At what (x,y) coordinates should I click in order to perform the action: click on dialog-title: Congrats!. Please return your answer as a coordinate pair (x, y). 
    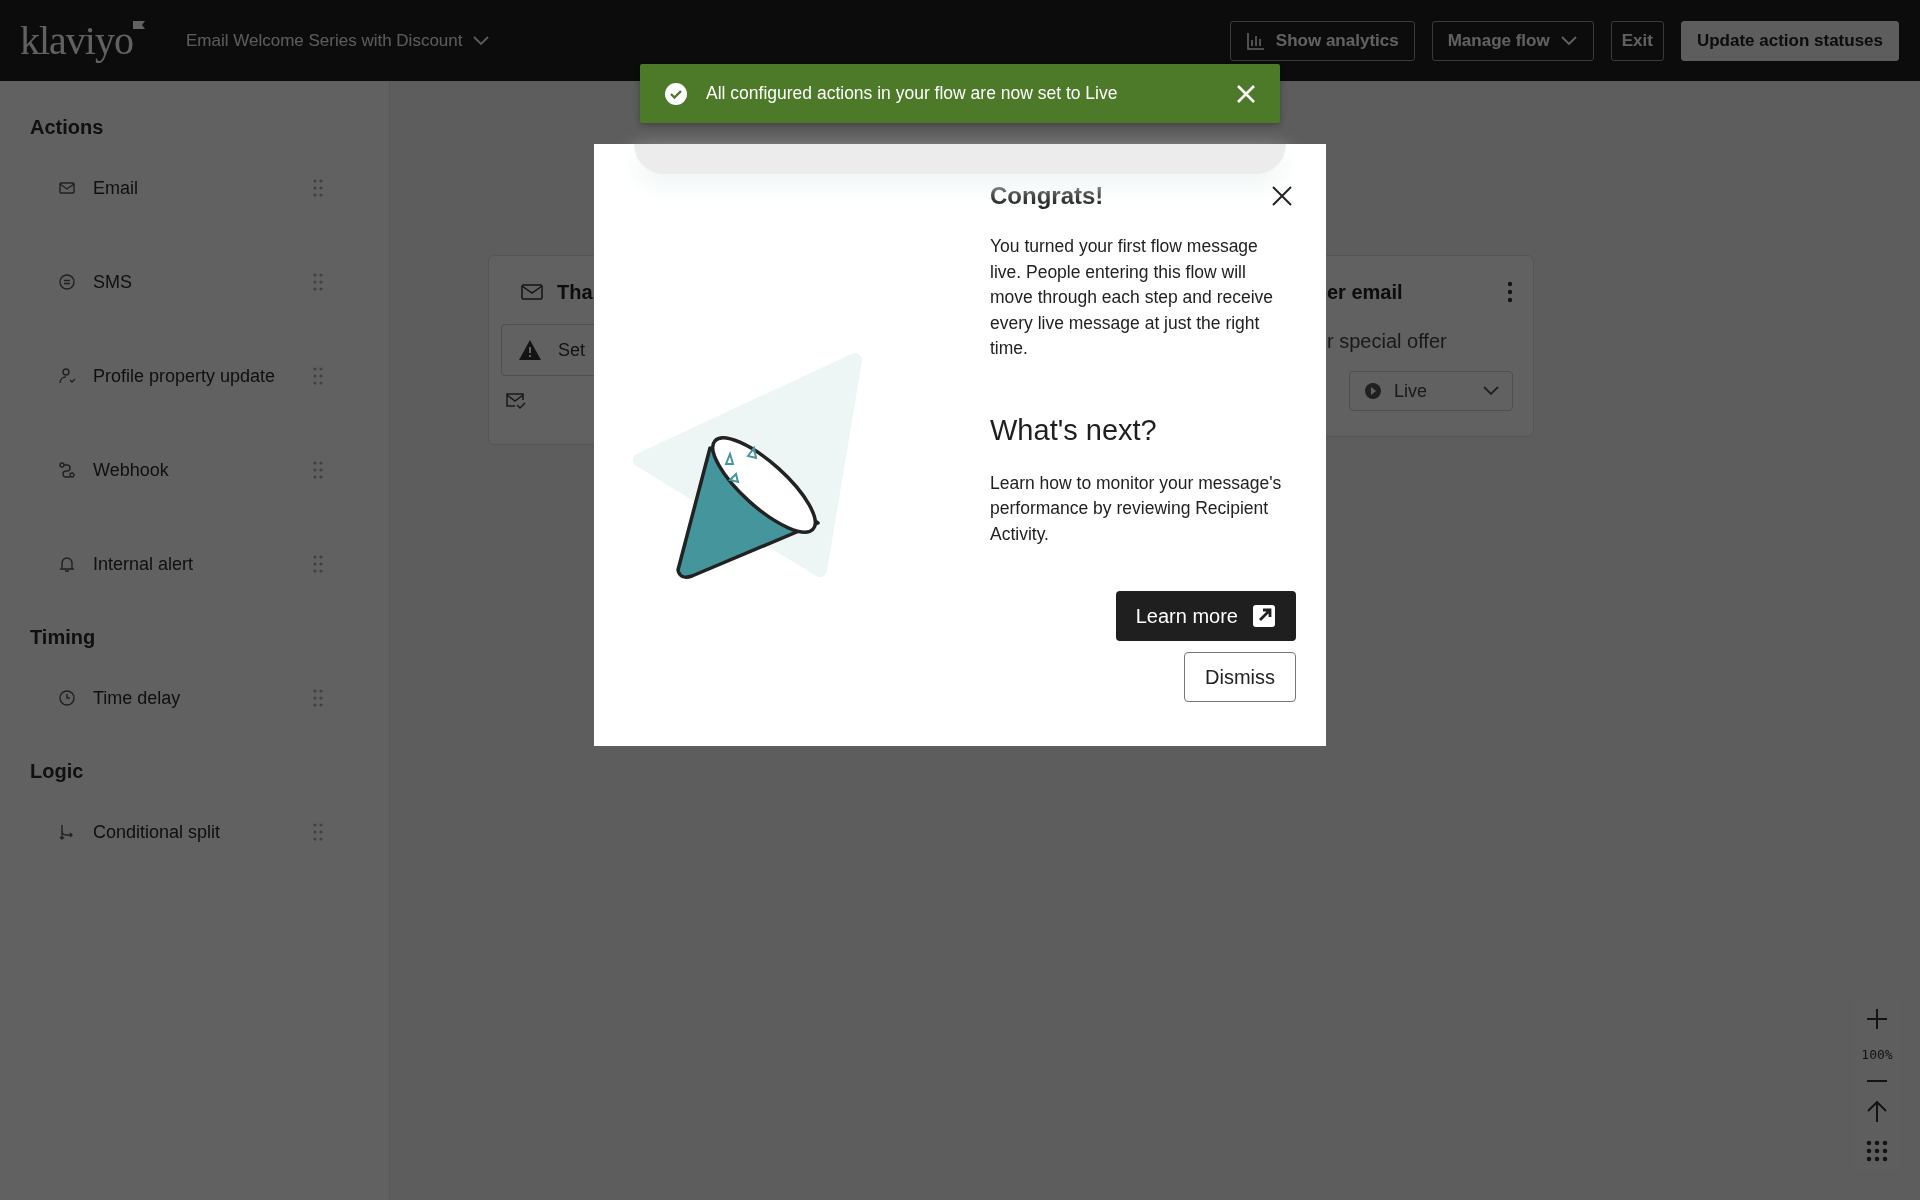
    Looking at the image, I should click on (1047, 196).